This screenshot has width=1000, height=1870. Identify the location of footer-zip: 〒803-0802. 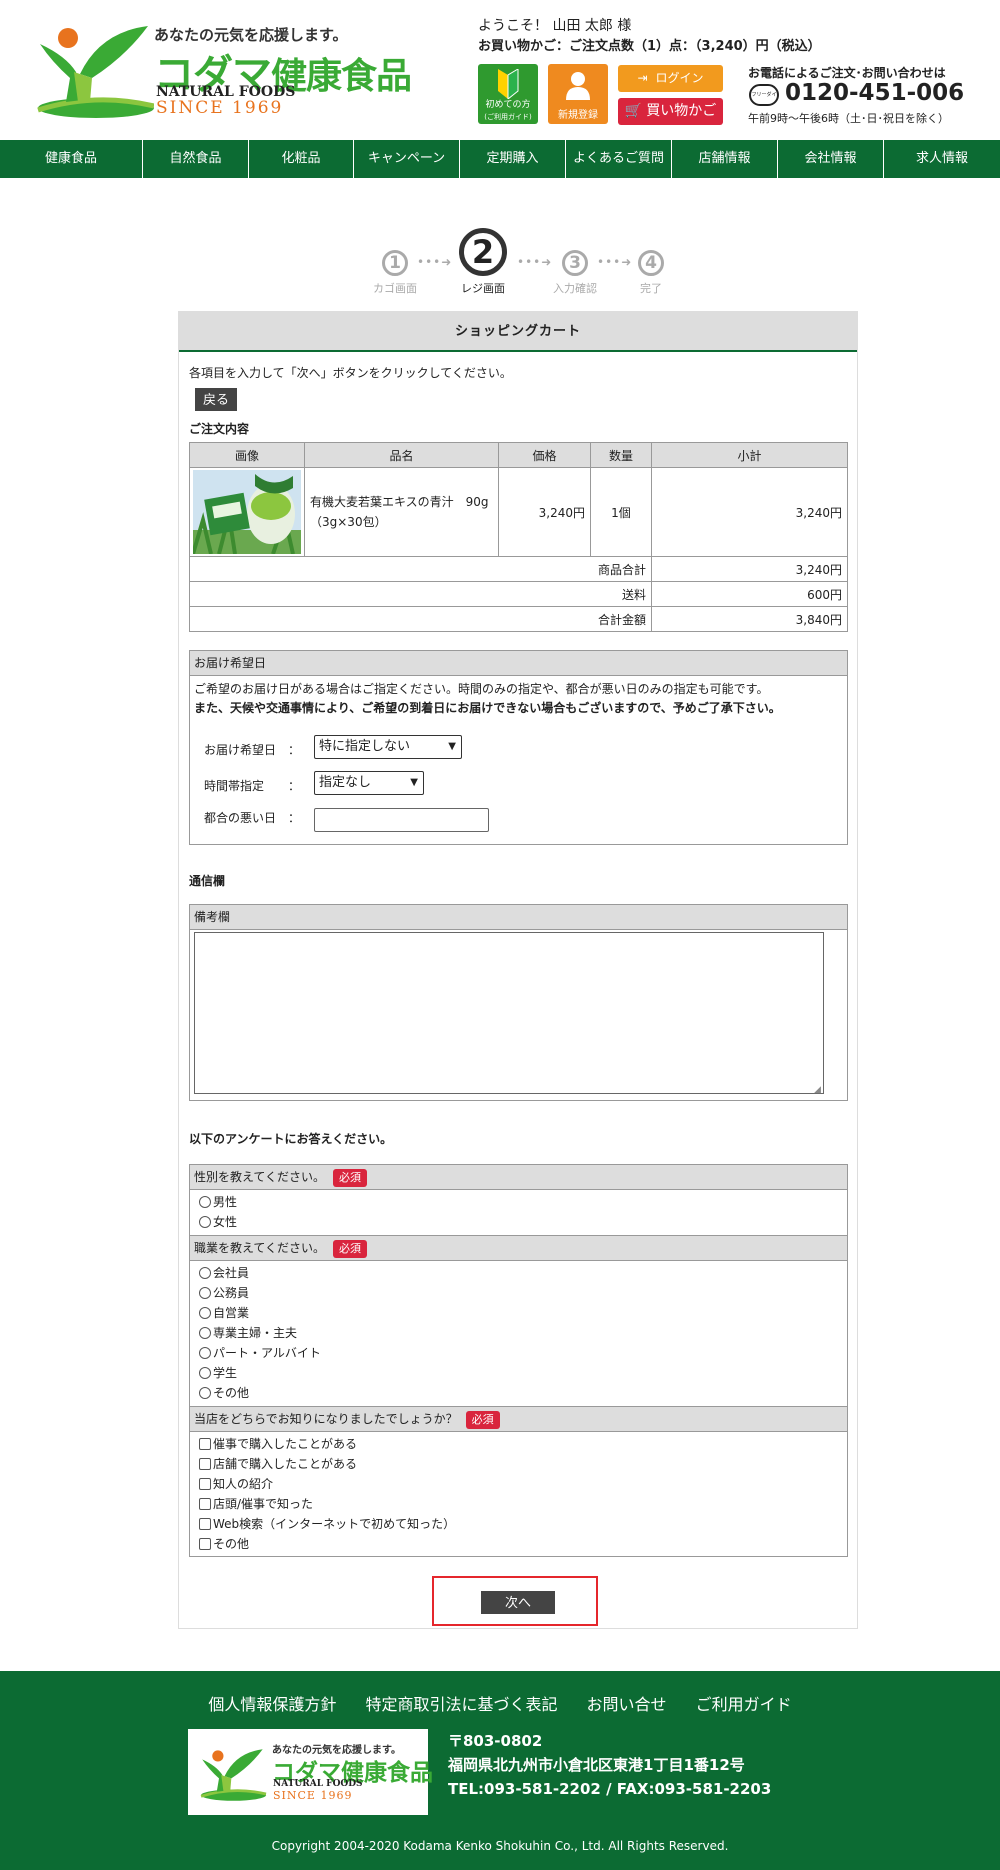
(495, 1741).